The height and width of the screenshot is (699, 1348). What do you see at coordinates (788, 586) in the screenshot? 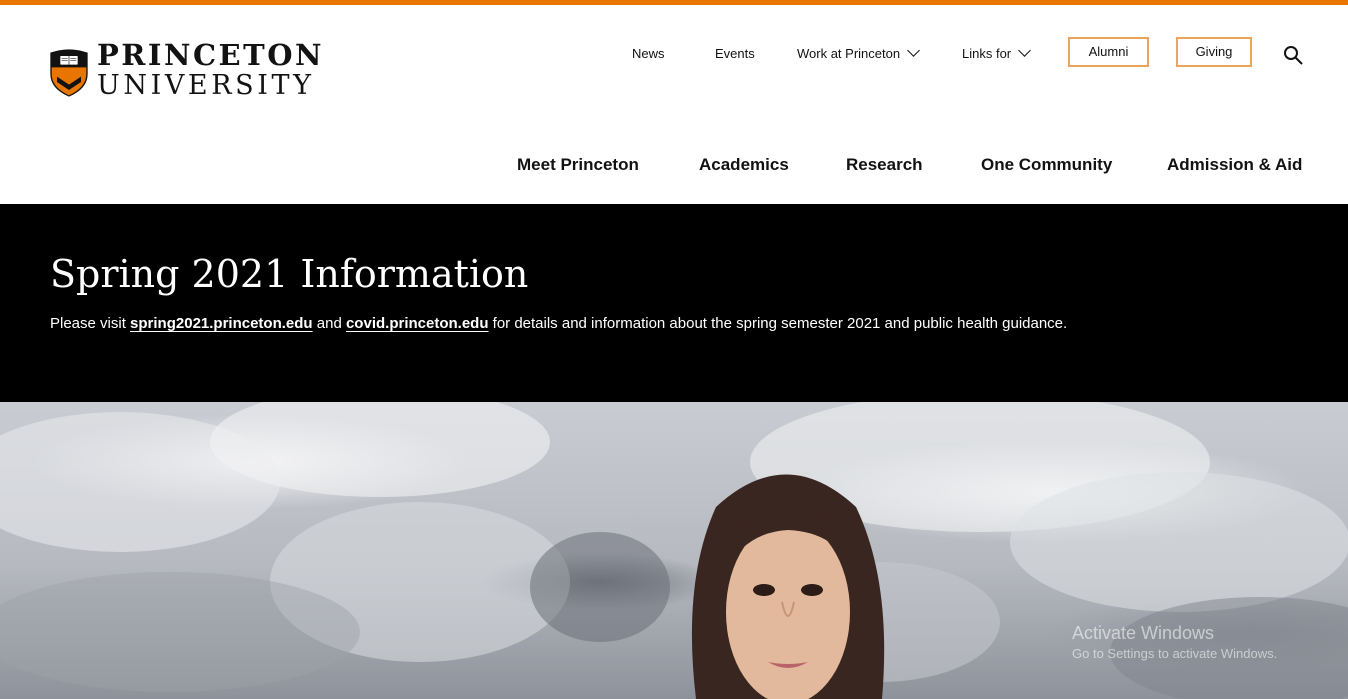
I see `person-portrait-image` at bounding box center [788, 586].